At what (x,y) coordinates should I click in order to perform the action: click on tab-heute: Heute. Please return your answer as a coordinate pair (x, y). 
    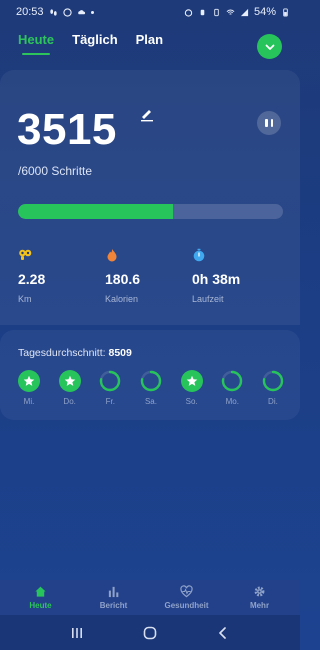
    Looking at the image, I should click on (36, 43).